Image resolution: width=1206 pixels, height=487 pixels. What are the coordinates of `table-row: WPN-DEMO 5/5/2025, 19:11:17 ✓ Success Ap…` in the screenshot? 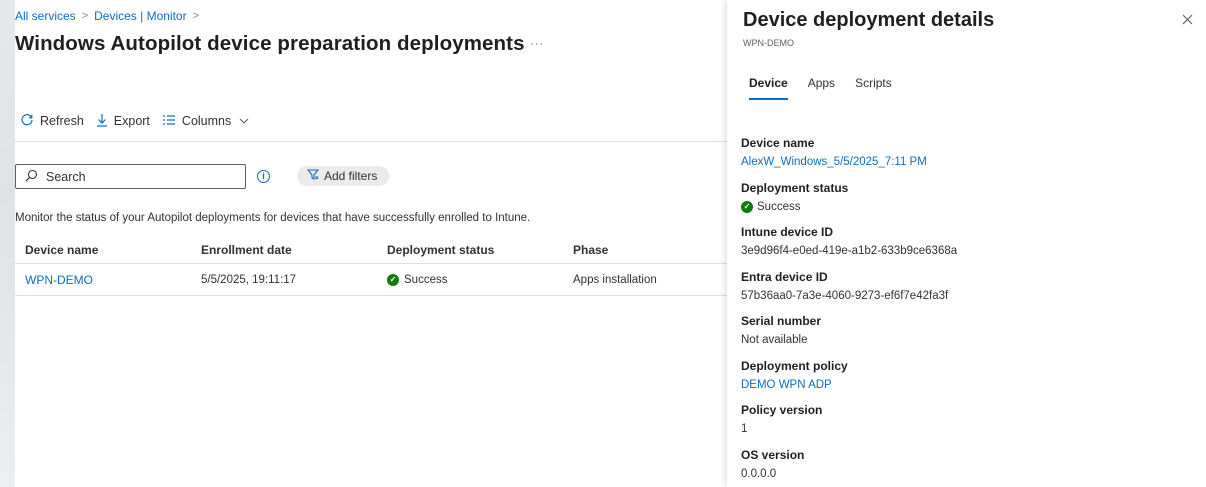 It's located at (371, 280).